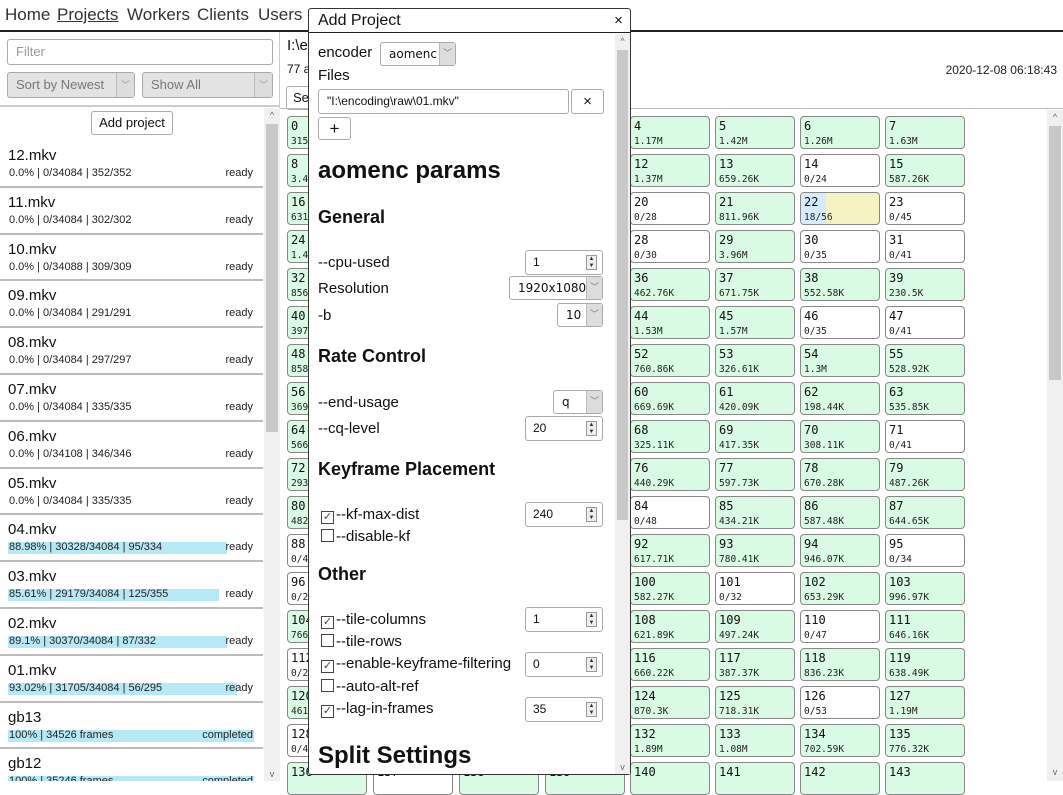  I want to click on project-list-item: 06.mkv 0.0% | 0/34108 | 346/346 ready, so click(131, 445).